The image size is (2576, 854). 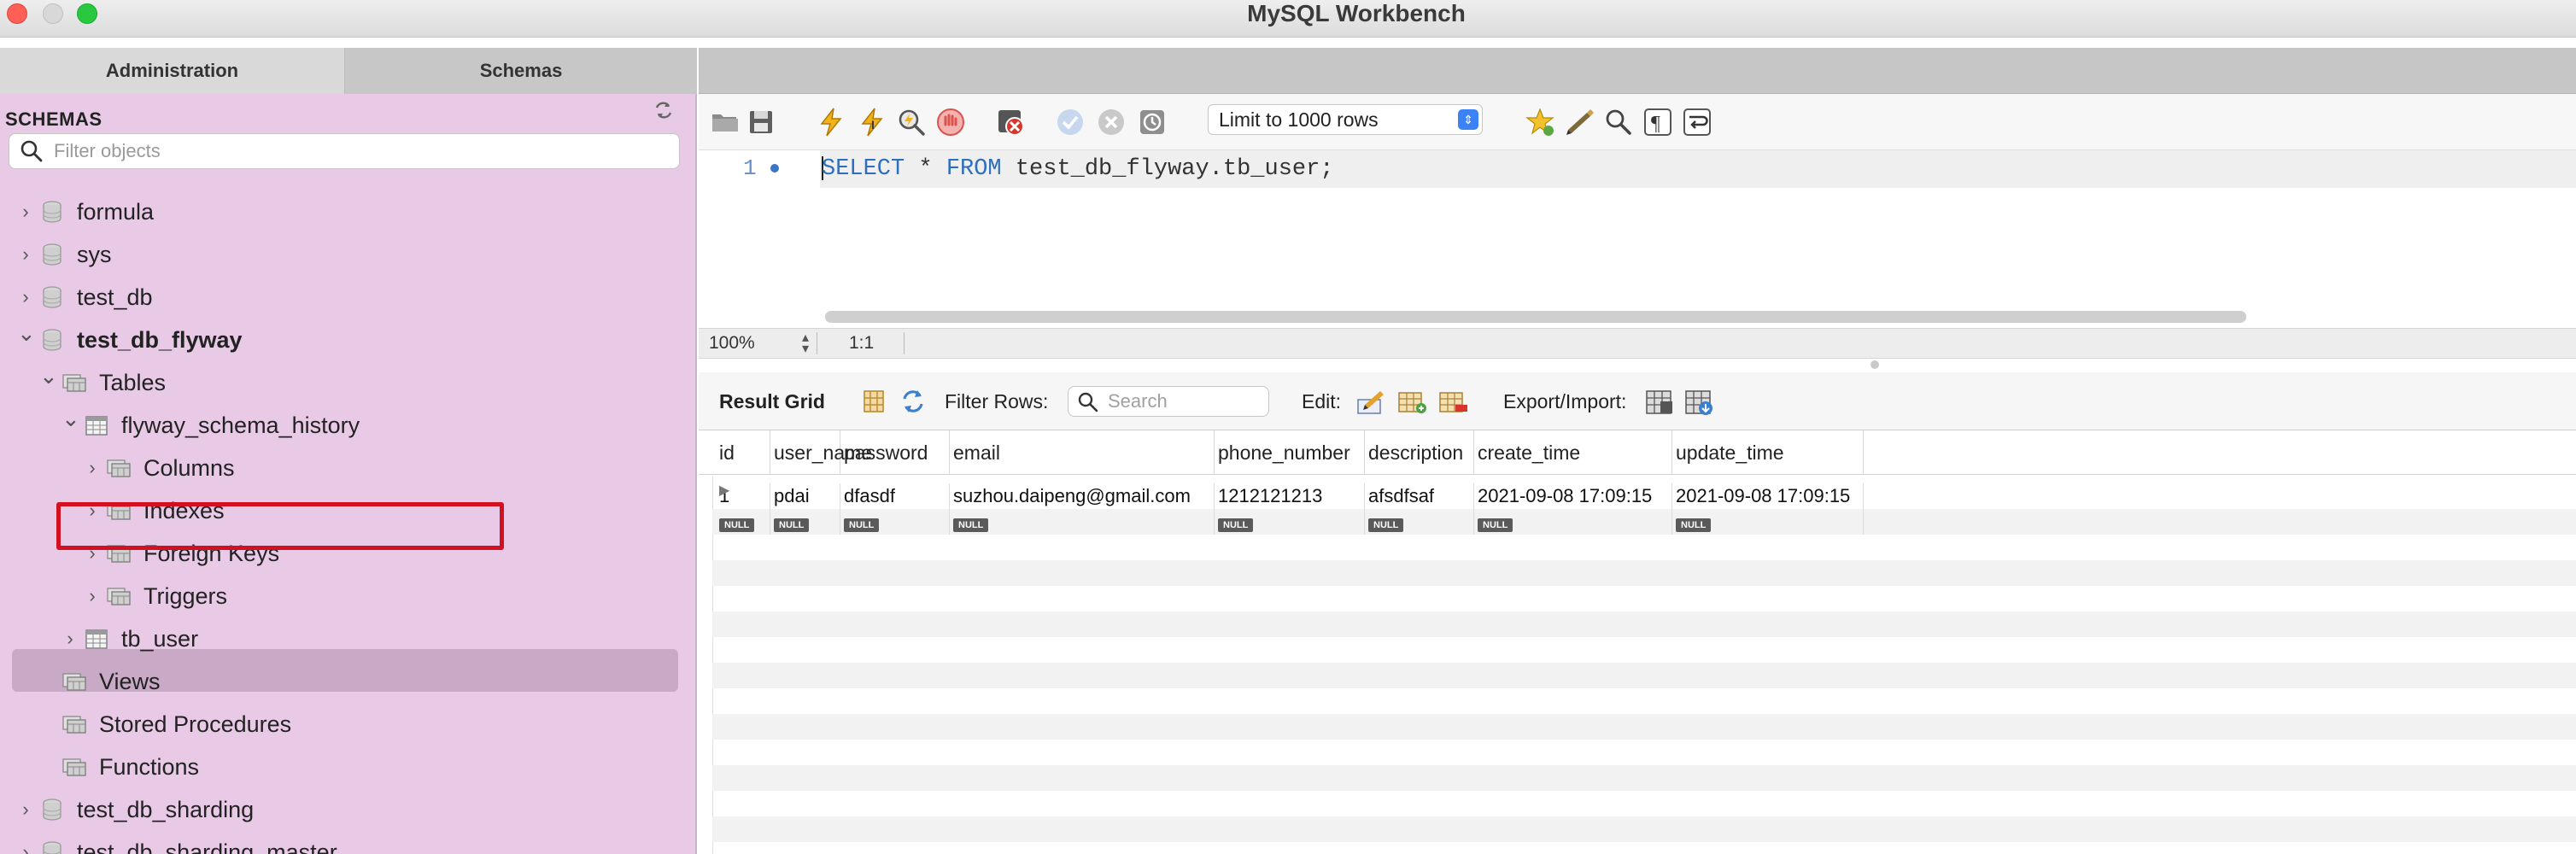 What do you see at coordinates (895, 496) in the screenshot?
I see `grid-cell: dfasdf` at bounding box center [895, 496].